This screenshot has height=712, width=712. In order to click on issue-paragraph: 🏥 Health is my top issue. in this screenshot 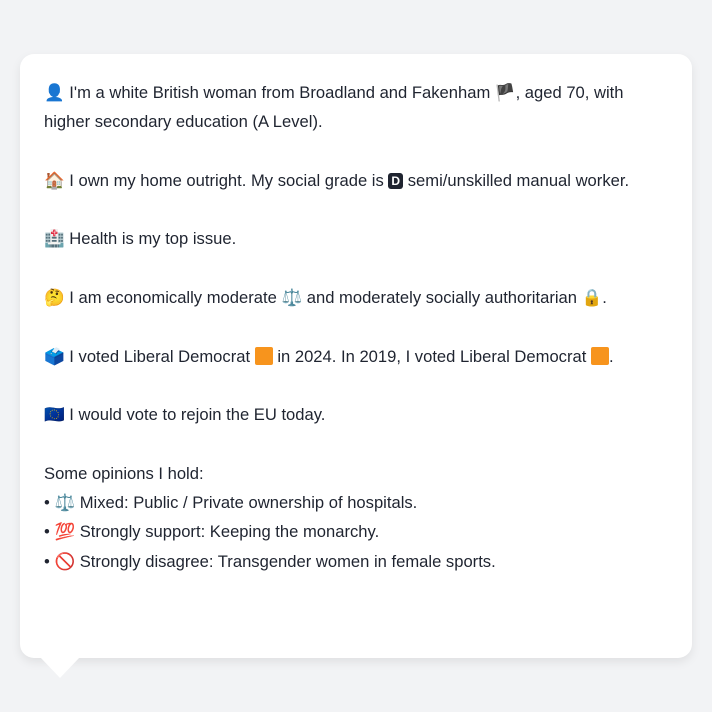, I will do `click(356, 238)`.